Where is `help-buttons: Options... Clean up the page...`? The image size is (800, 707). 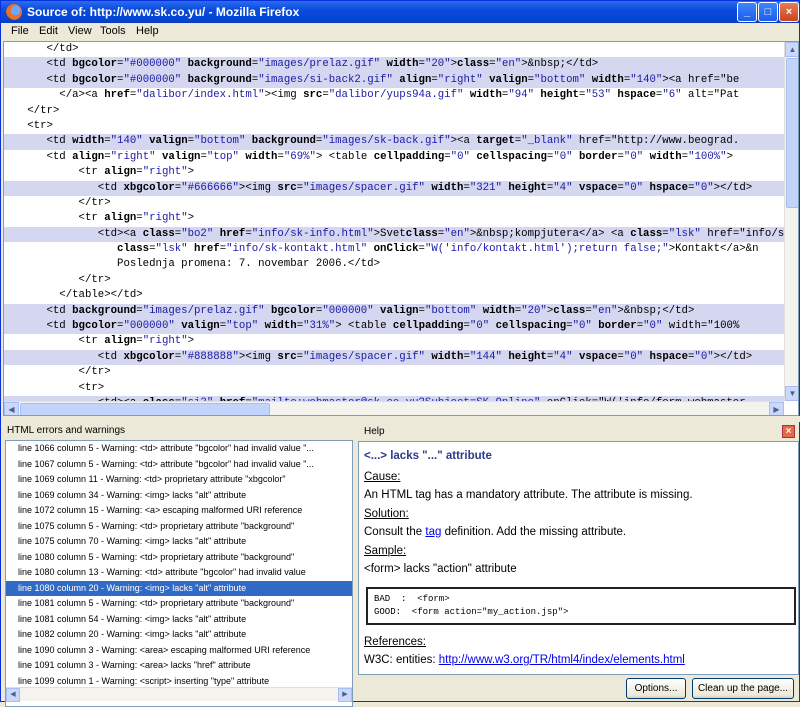
help-buttons: Options... Clean up the page... is located at coordinates (578, 689).